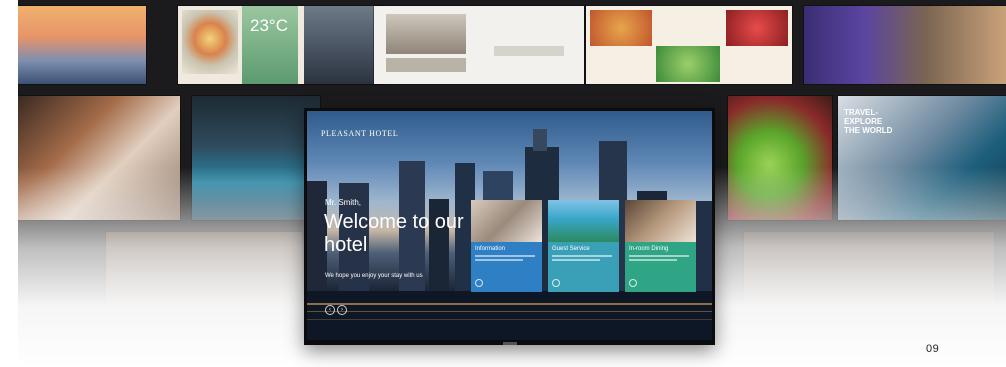 The height and width of the screenshot is (367, 1006). Describe the element at coordinates (649, 249) in the screenshot. I see `card-title: In-room Dining` at that location.